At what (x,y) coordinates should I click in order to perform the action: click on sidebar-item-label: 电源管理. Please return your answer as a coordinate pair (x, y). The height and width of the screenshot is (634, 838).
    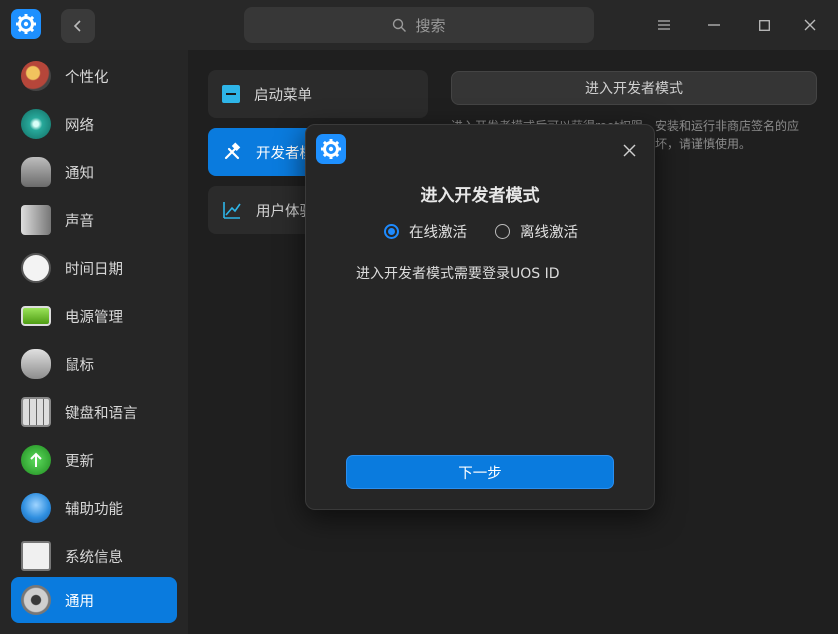
    Looking at the image, I should click on (94, 317).